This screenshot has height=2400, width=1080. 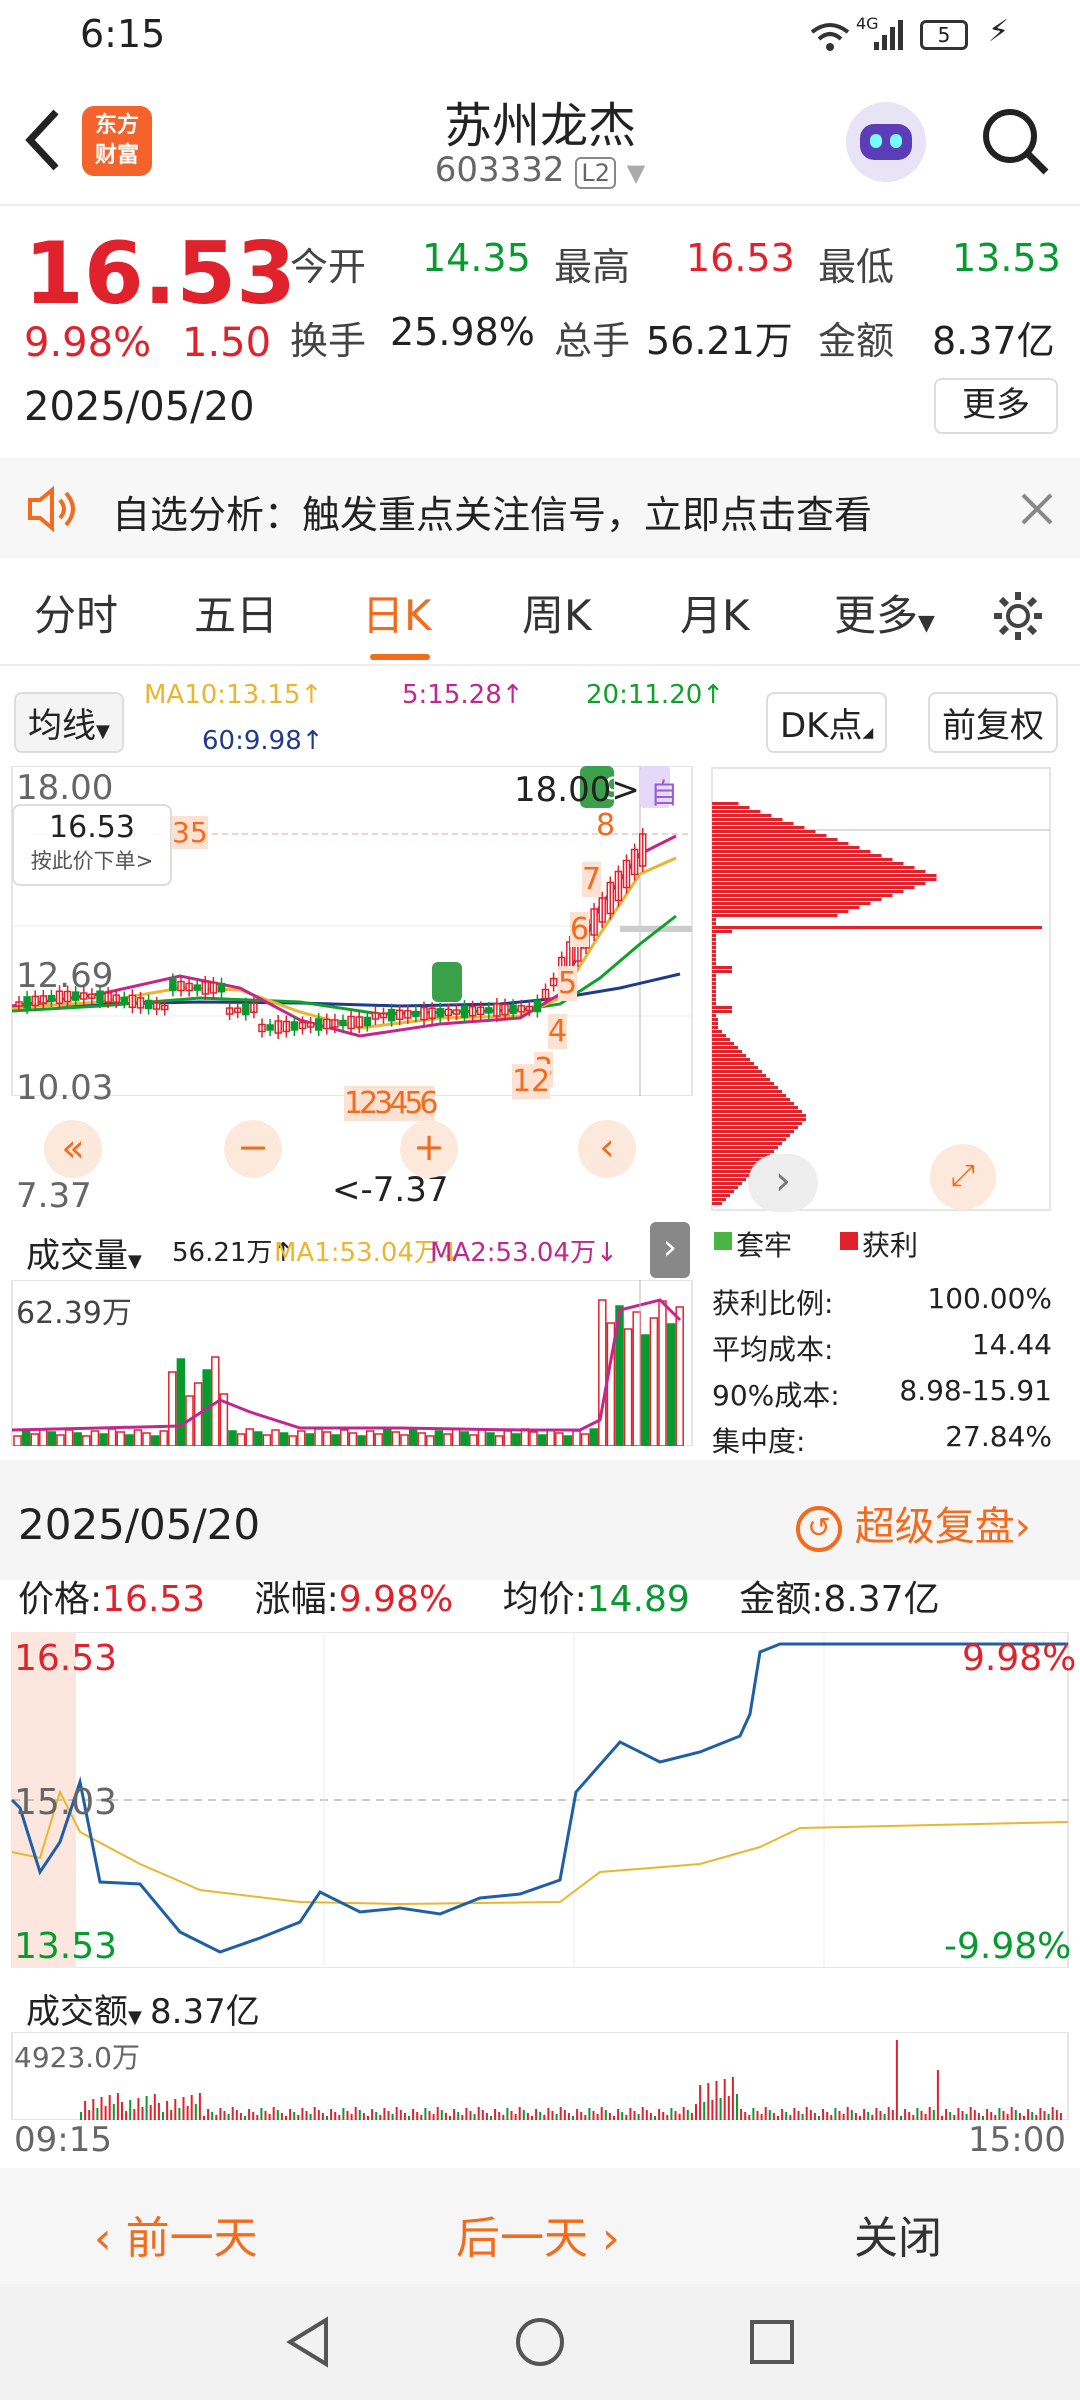 I want to click on volume-selector: 成交量▼, so click(x=84, y=1252).